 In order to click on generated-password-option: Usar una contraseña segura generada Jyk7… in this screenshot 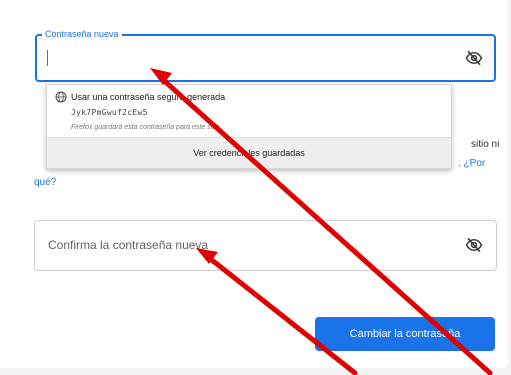, I will do `click(249, 112)`.